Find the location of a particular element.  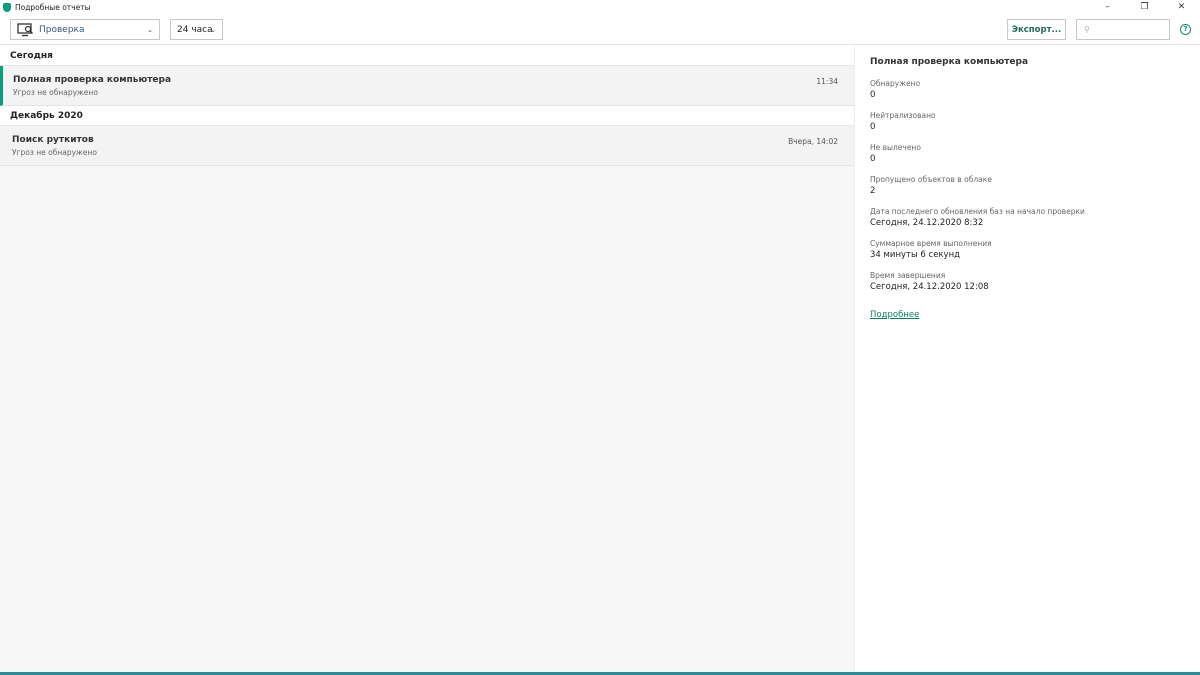

search-icon: ⚲ is located at coordinates (1087, 29).